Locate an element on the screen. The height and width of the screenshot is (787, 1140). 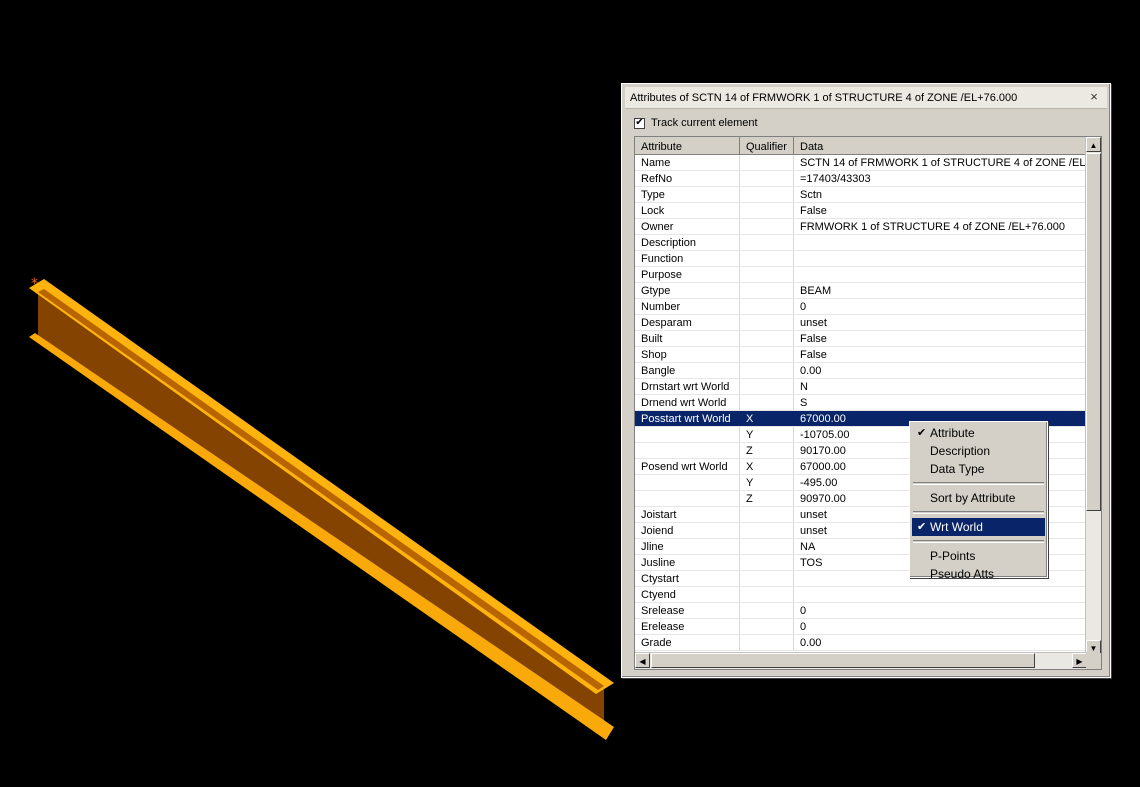
table-row: Number 0 is located at coordinates (861, 307).